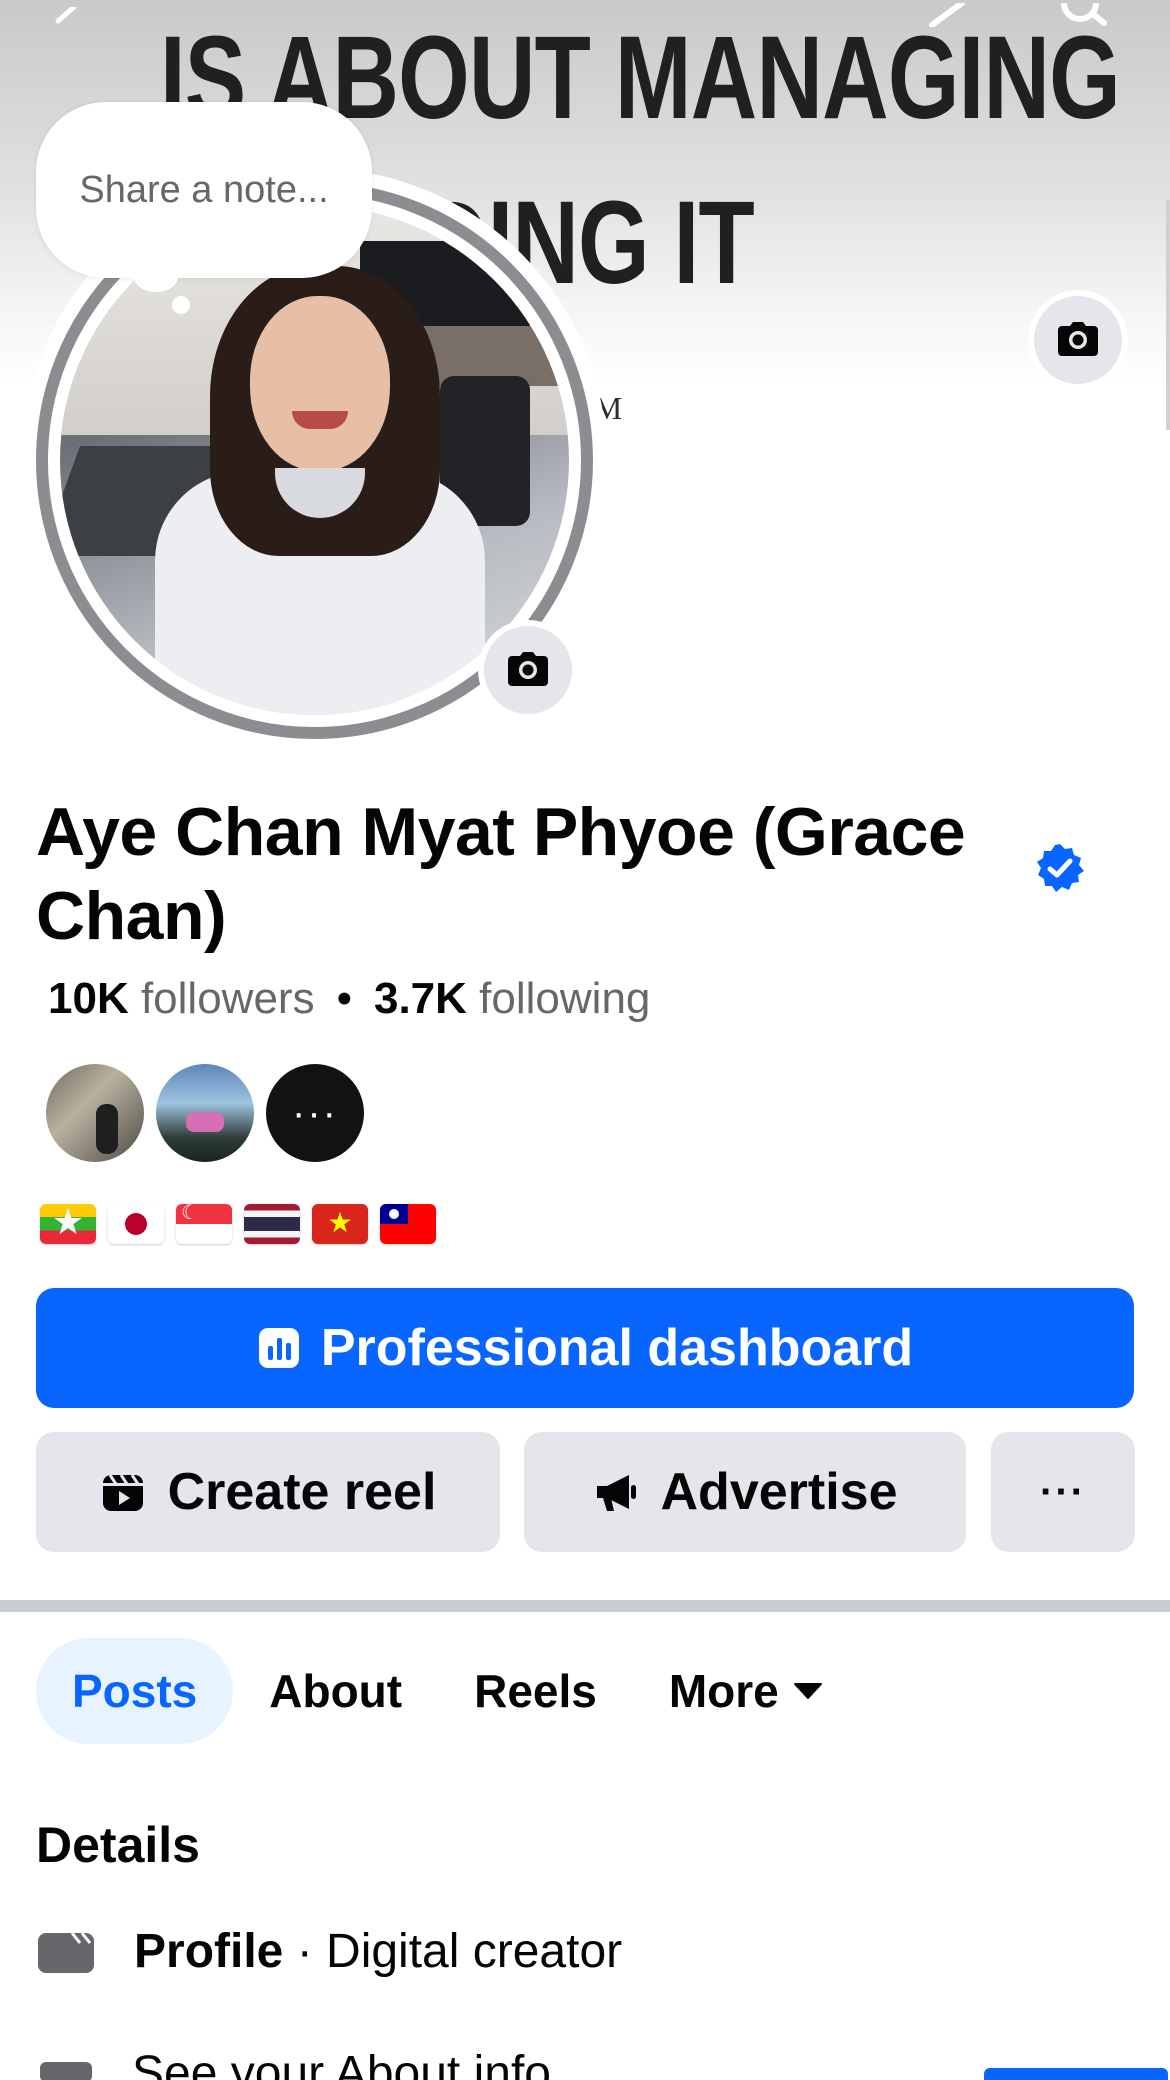  Describe the element at coordinates (88, 998) in the screenshot. I see `followers-count: 10K` at that location.